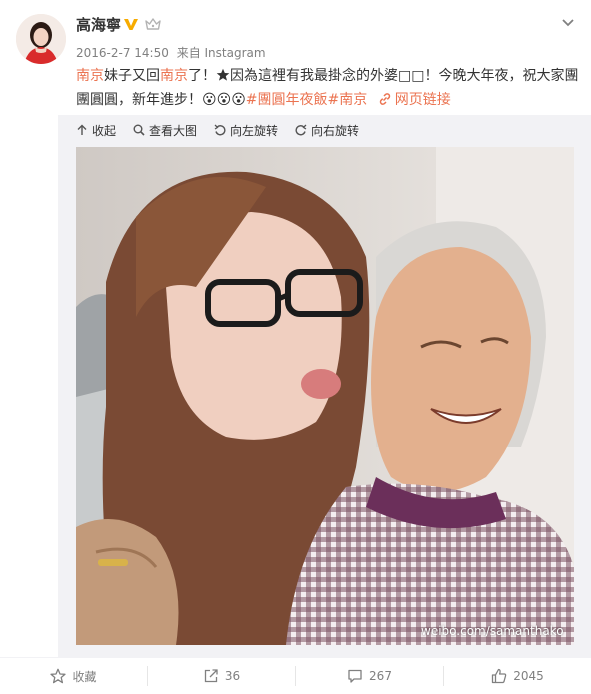 This screenshot has height=694, width=591. Describe the element at coordinates (254, 130) in the screenshot. I see `rotate-left-label: 向左旋转` at that location.